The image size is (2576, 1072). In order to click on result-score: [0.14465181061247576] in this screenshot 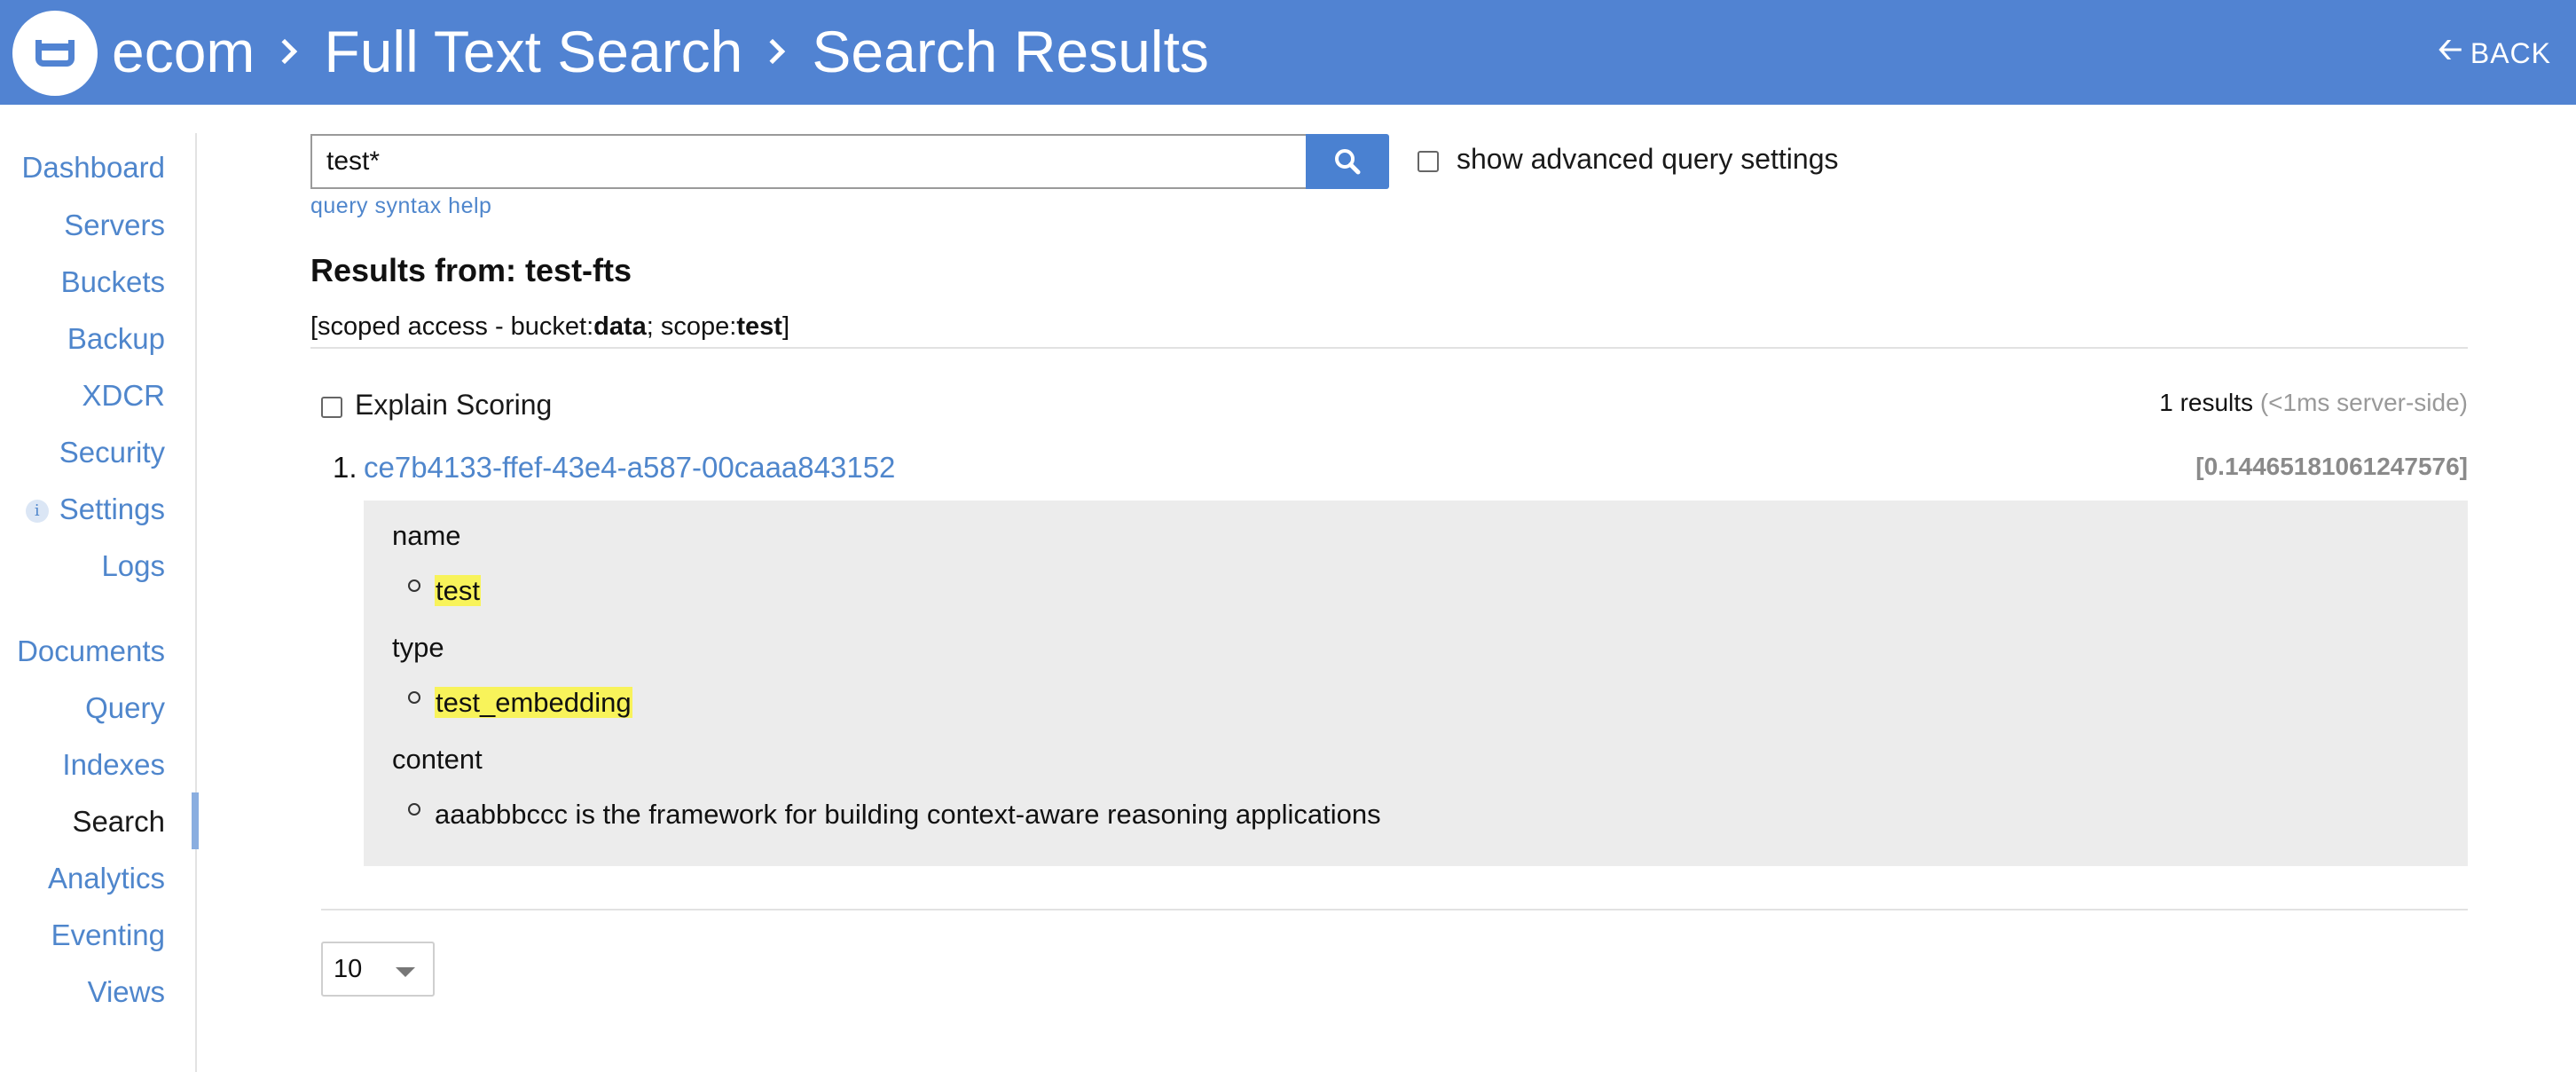, I will do `click(2331, 466)`.